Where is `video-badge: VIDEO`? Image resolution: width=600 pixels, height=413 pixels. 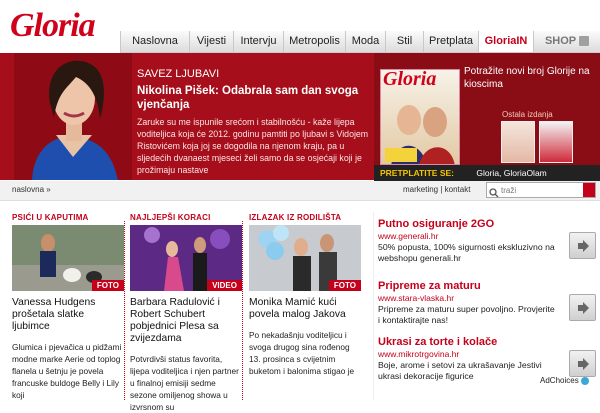
video-badge: VIDEO is located at coordinates (224, 285).